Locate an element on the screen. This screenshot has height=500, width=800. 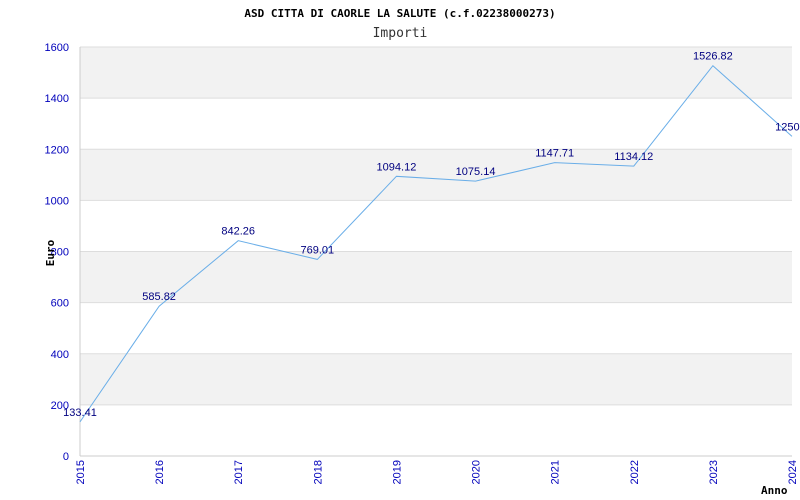
x-tick-label: 2016 is located at coordinates (160, 472).